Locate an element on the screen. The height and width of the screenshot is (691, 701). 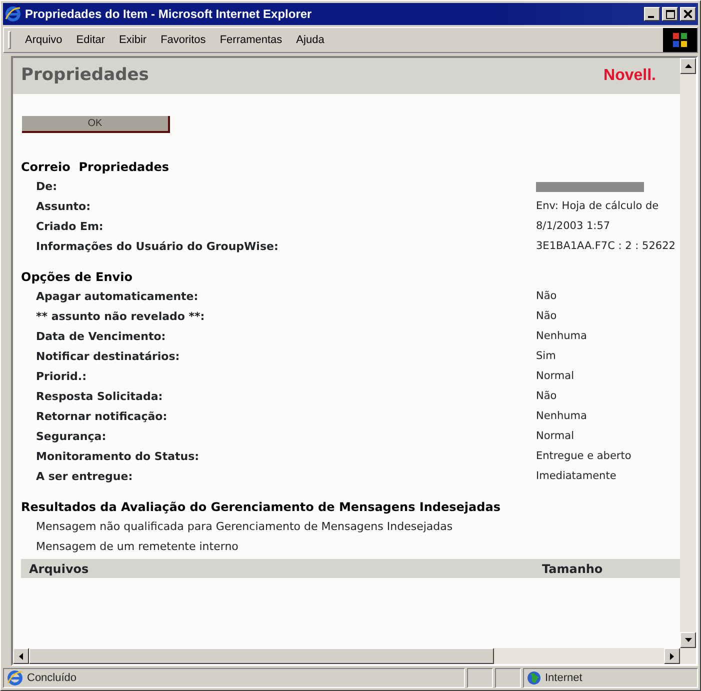
status-text: Concluído is located at coordinates (52, 678).